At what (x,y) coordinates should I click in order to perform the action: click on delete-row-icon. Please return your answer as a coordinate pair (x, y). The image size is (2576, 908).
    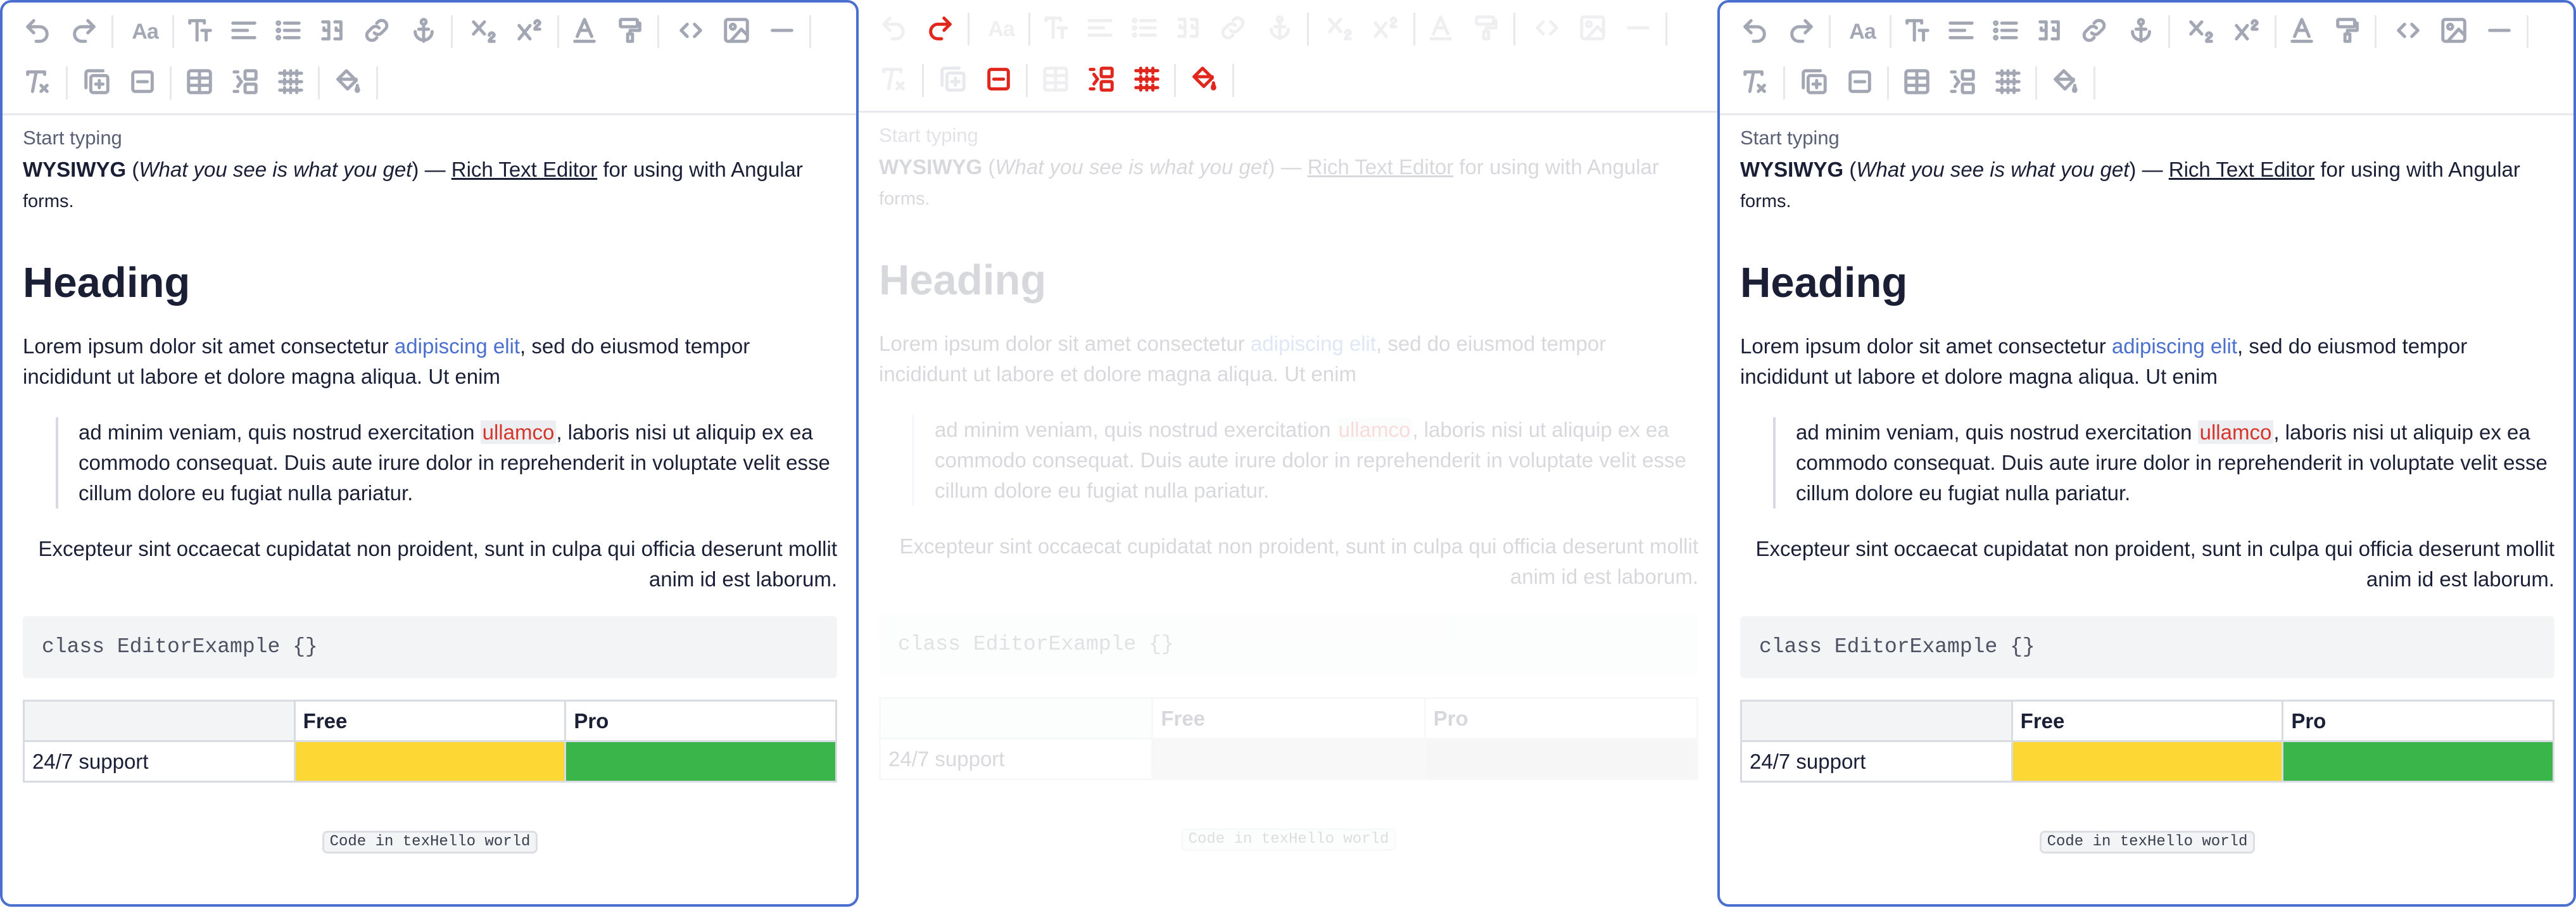
    Looking at the image, I should click on (998, 81).